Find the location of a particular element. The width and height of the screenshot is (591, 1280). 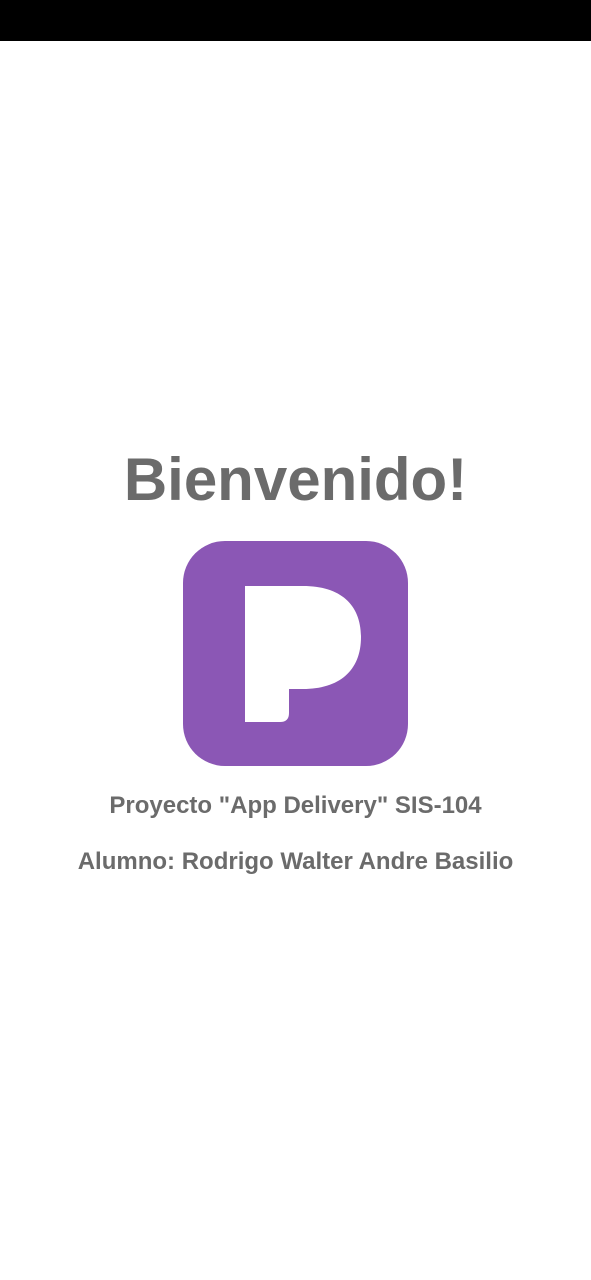

student-name-text: Alumno: Rodrigo Walter Andre Basilio is located at coordinates (295, 861).